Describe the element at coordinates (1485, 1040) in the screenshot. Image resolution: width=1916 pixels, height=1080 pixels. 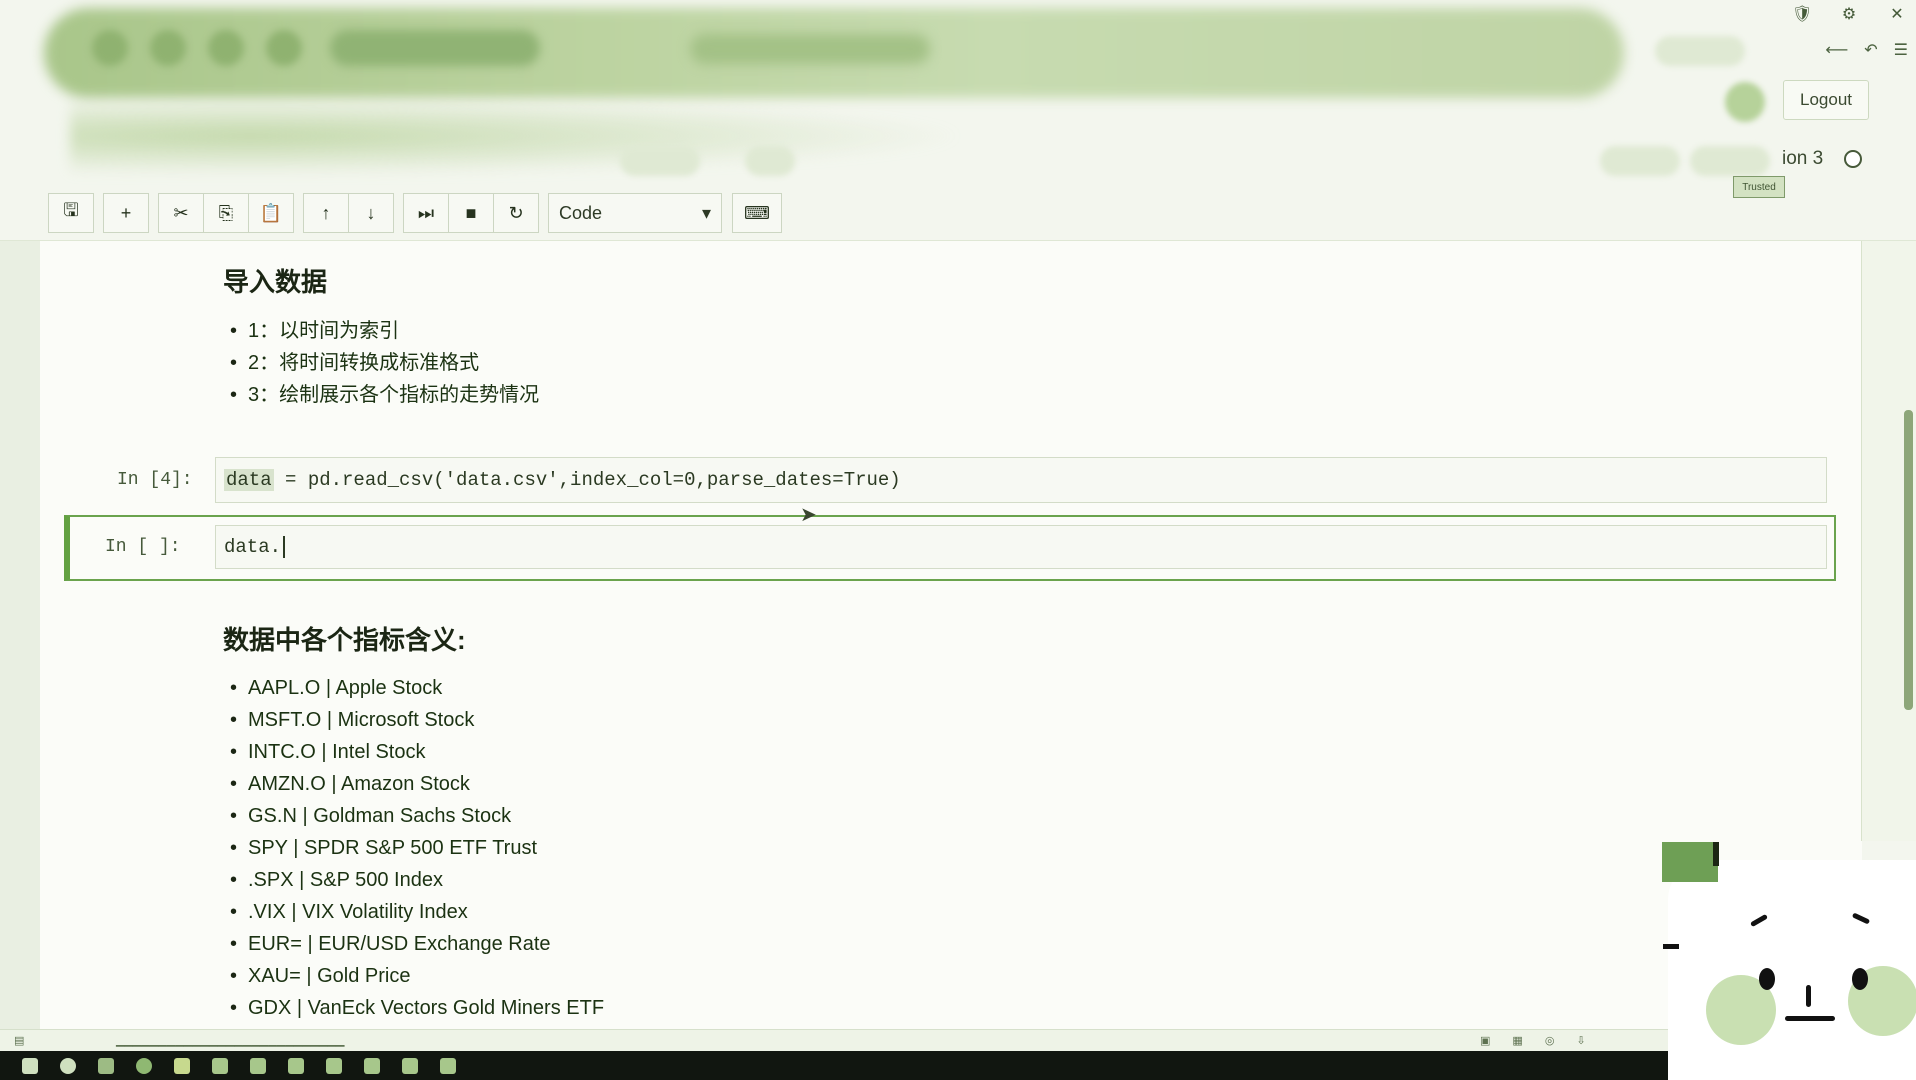
I see `status-icon: ▣` at that location.